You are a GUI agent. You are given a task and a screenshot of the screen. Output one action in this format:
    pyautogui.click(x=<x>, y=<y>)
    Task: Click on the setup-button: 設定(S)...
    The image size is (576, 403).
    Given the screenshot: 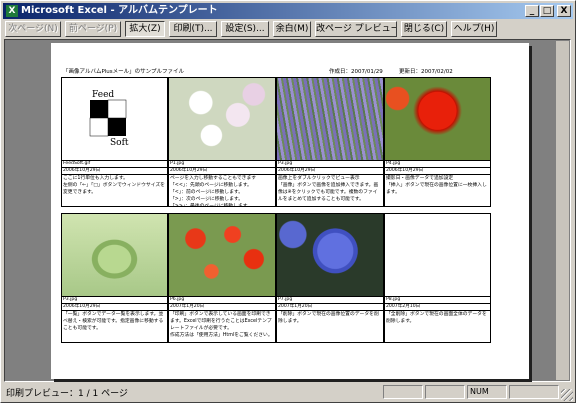 What is the action you would take?
    pyautogui.click(x=245, y=29)
    